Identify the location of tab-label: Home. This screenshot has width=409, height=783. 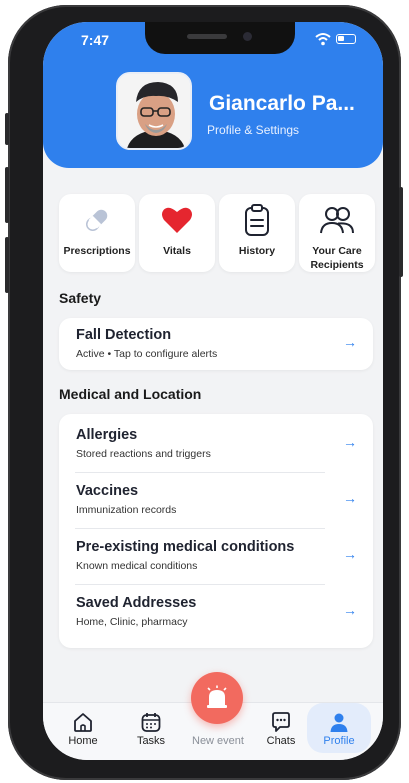
(83, 741).